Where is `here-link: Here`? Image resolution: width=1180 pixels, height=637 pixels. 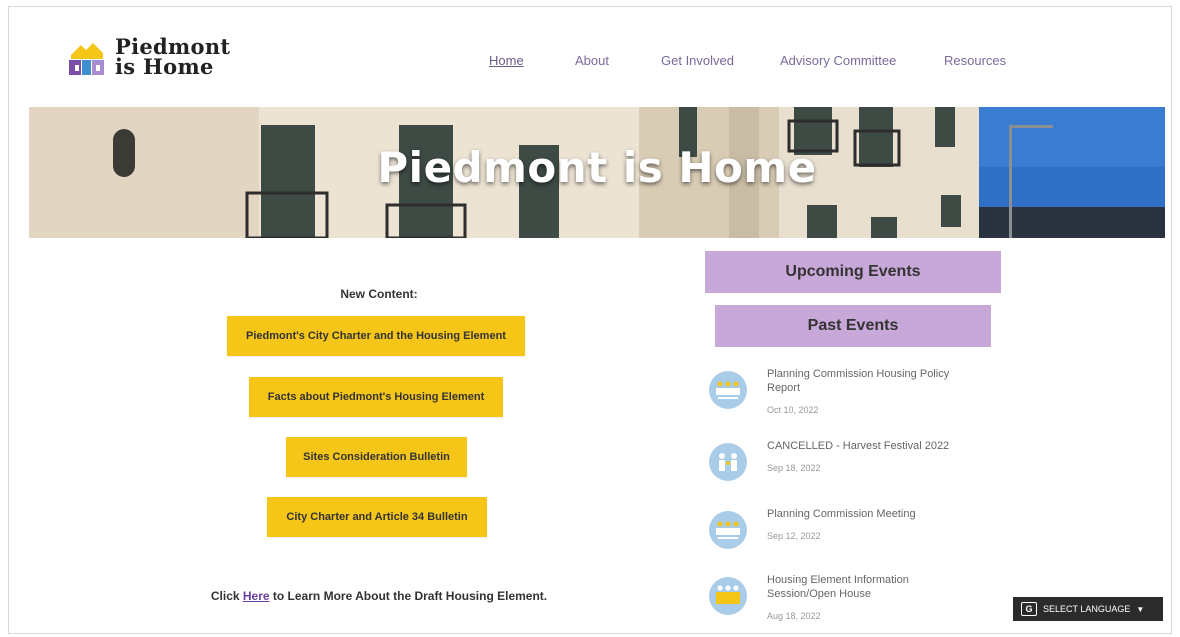 here-link: Here is located at coordinates (256, 596).